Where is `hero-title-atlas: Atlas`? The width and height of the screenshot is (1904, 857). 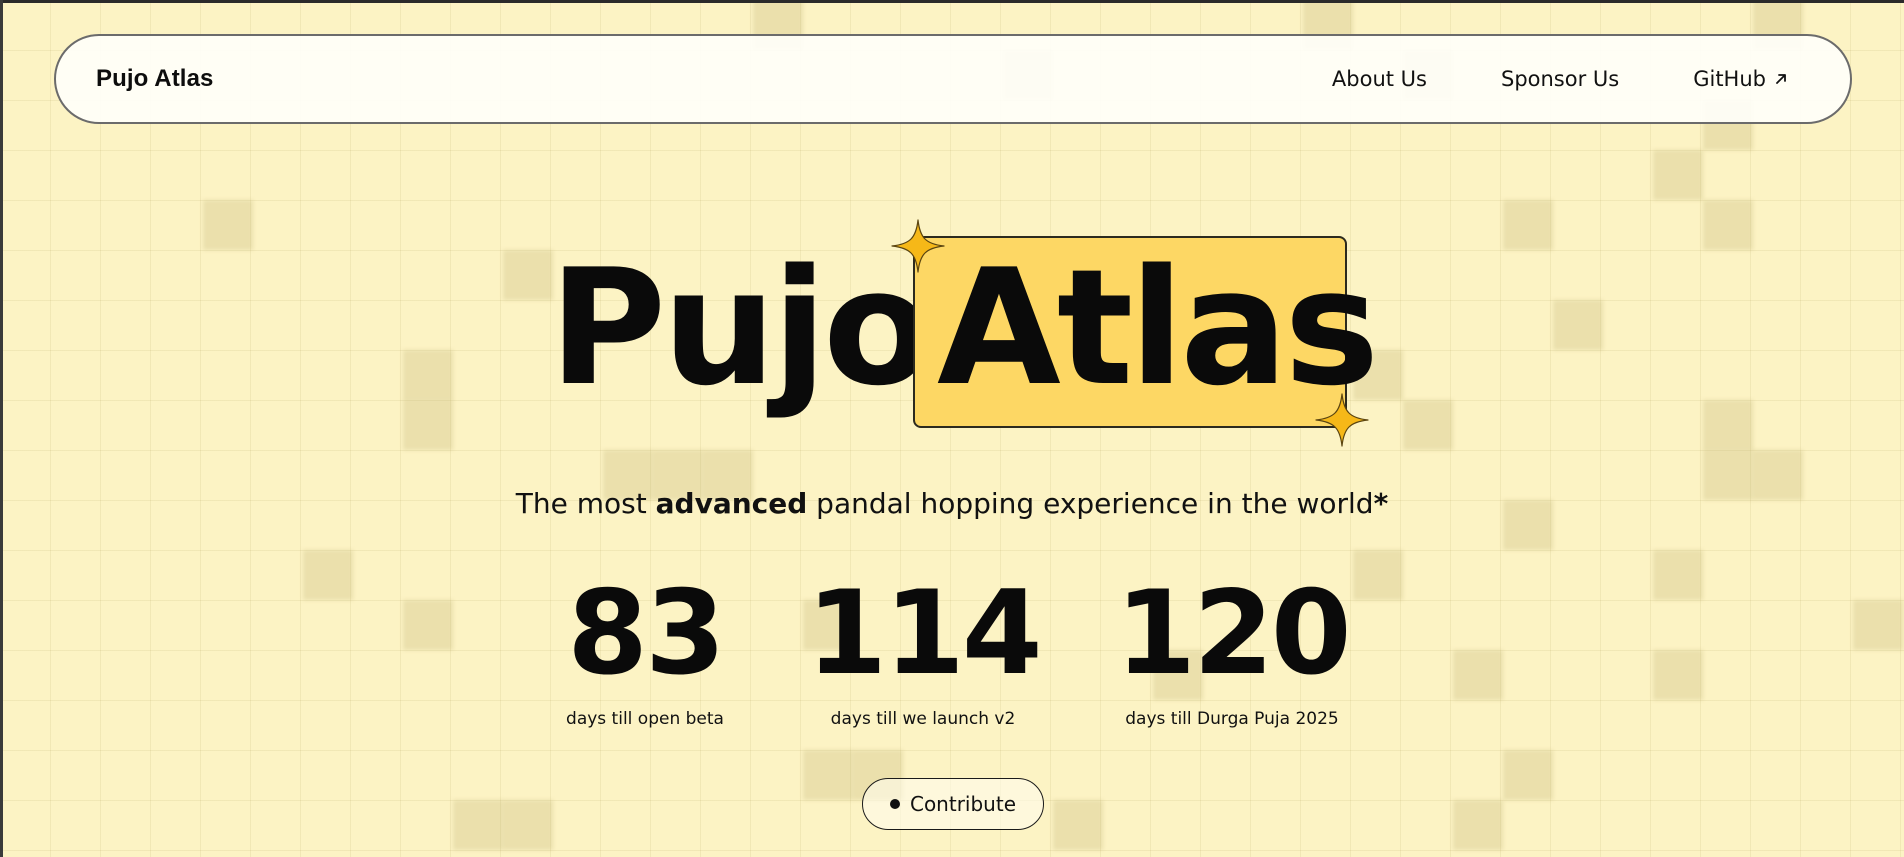 hero-title-atlas: Atlas is located at coordinates (1158, 327).